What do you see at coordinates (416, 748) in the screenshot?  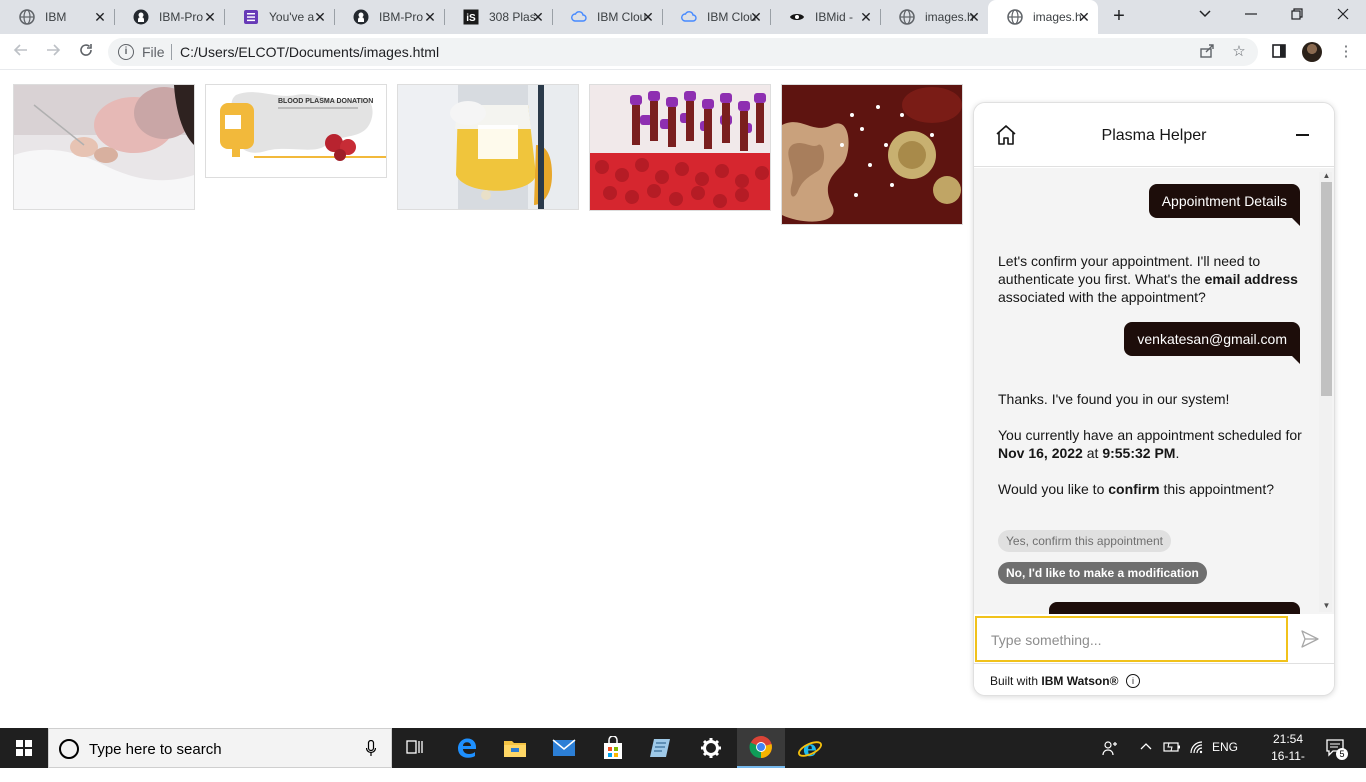 I see `task-view-icon` at bounding box center [416, 748].